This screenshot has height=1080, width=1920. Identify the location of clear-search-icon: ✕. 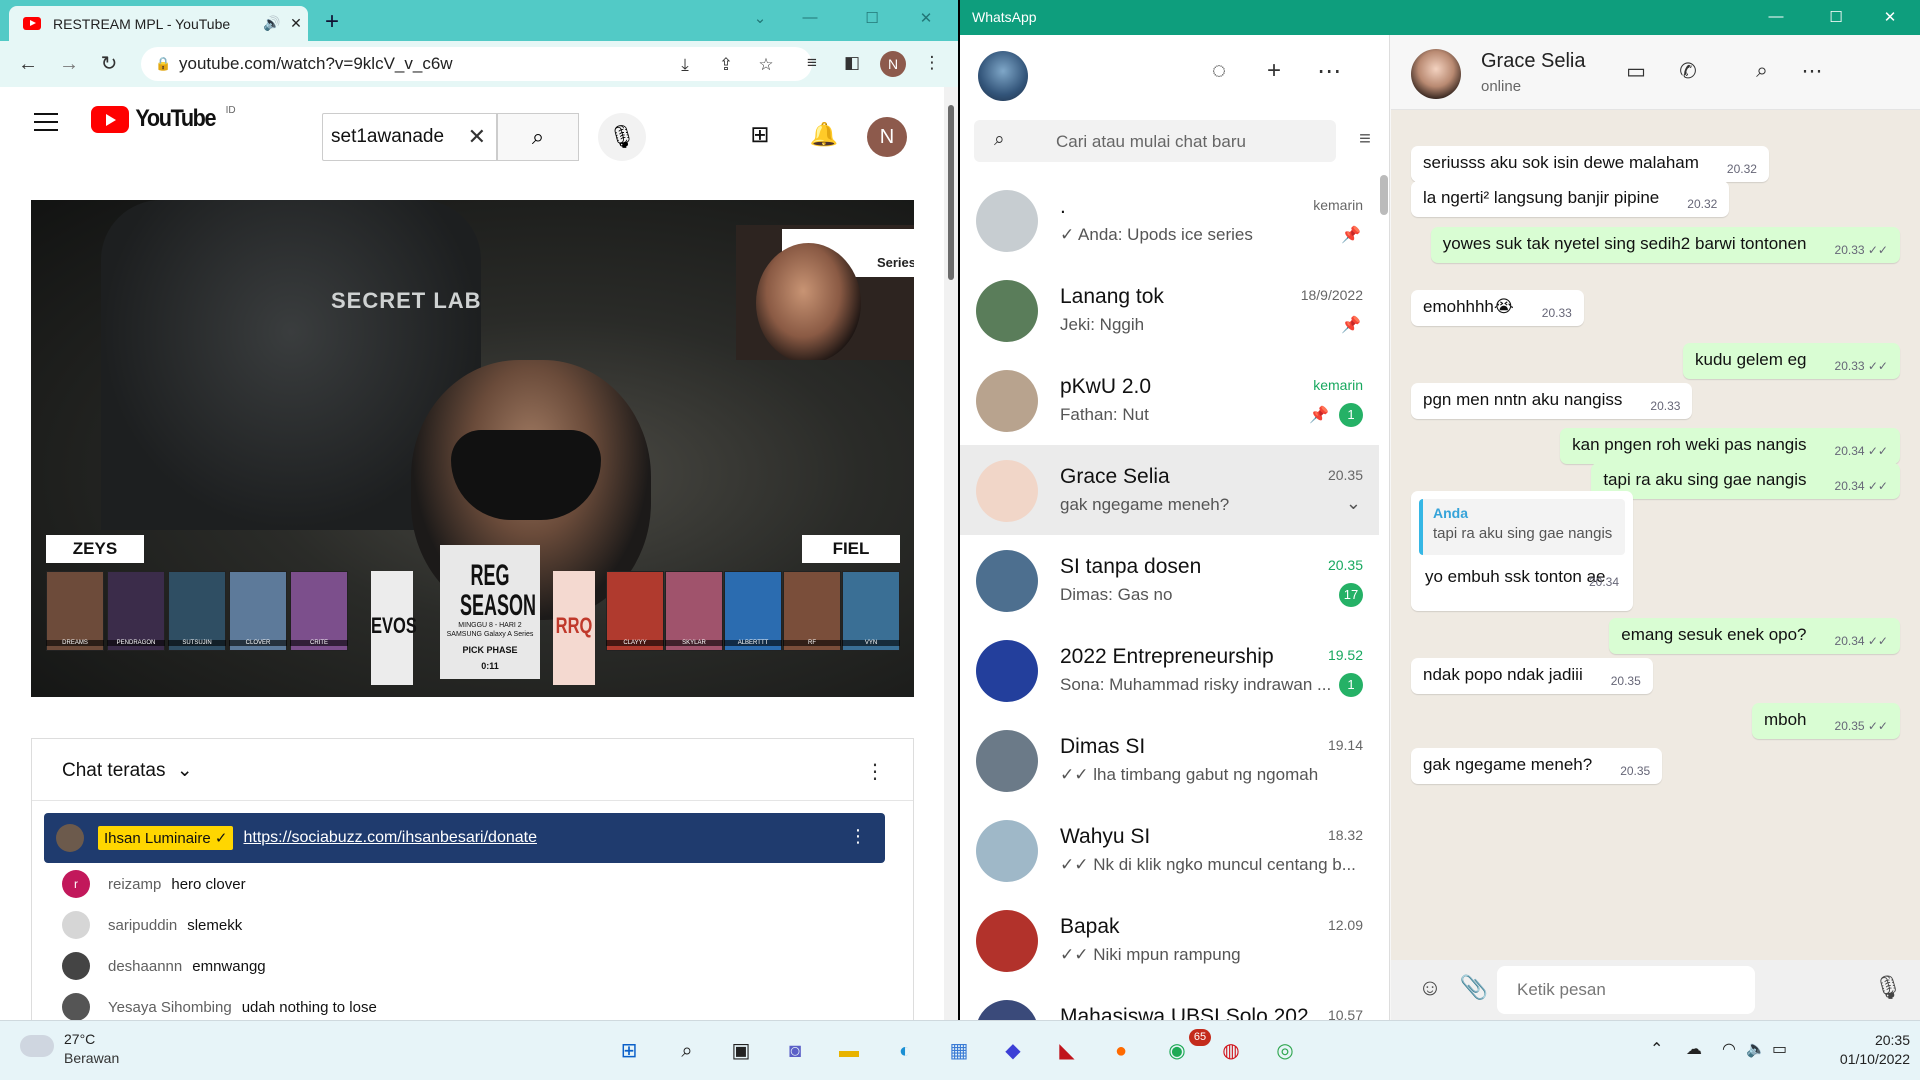
(477, 137).